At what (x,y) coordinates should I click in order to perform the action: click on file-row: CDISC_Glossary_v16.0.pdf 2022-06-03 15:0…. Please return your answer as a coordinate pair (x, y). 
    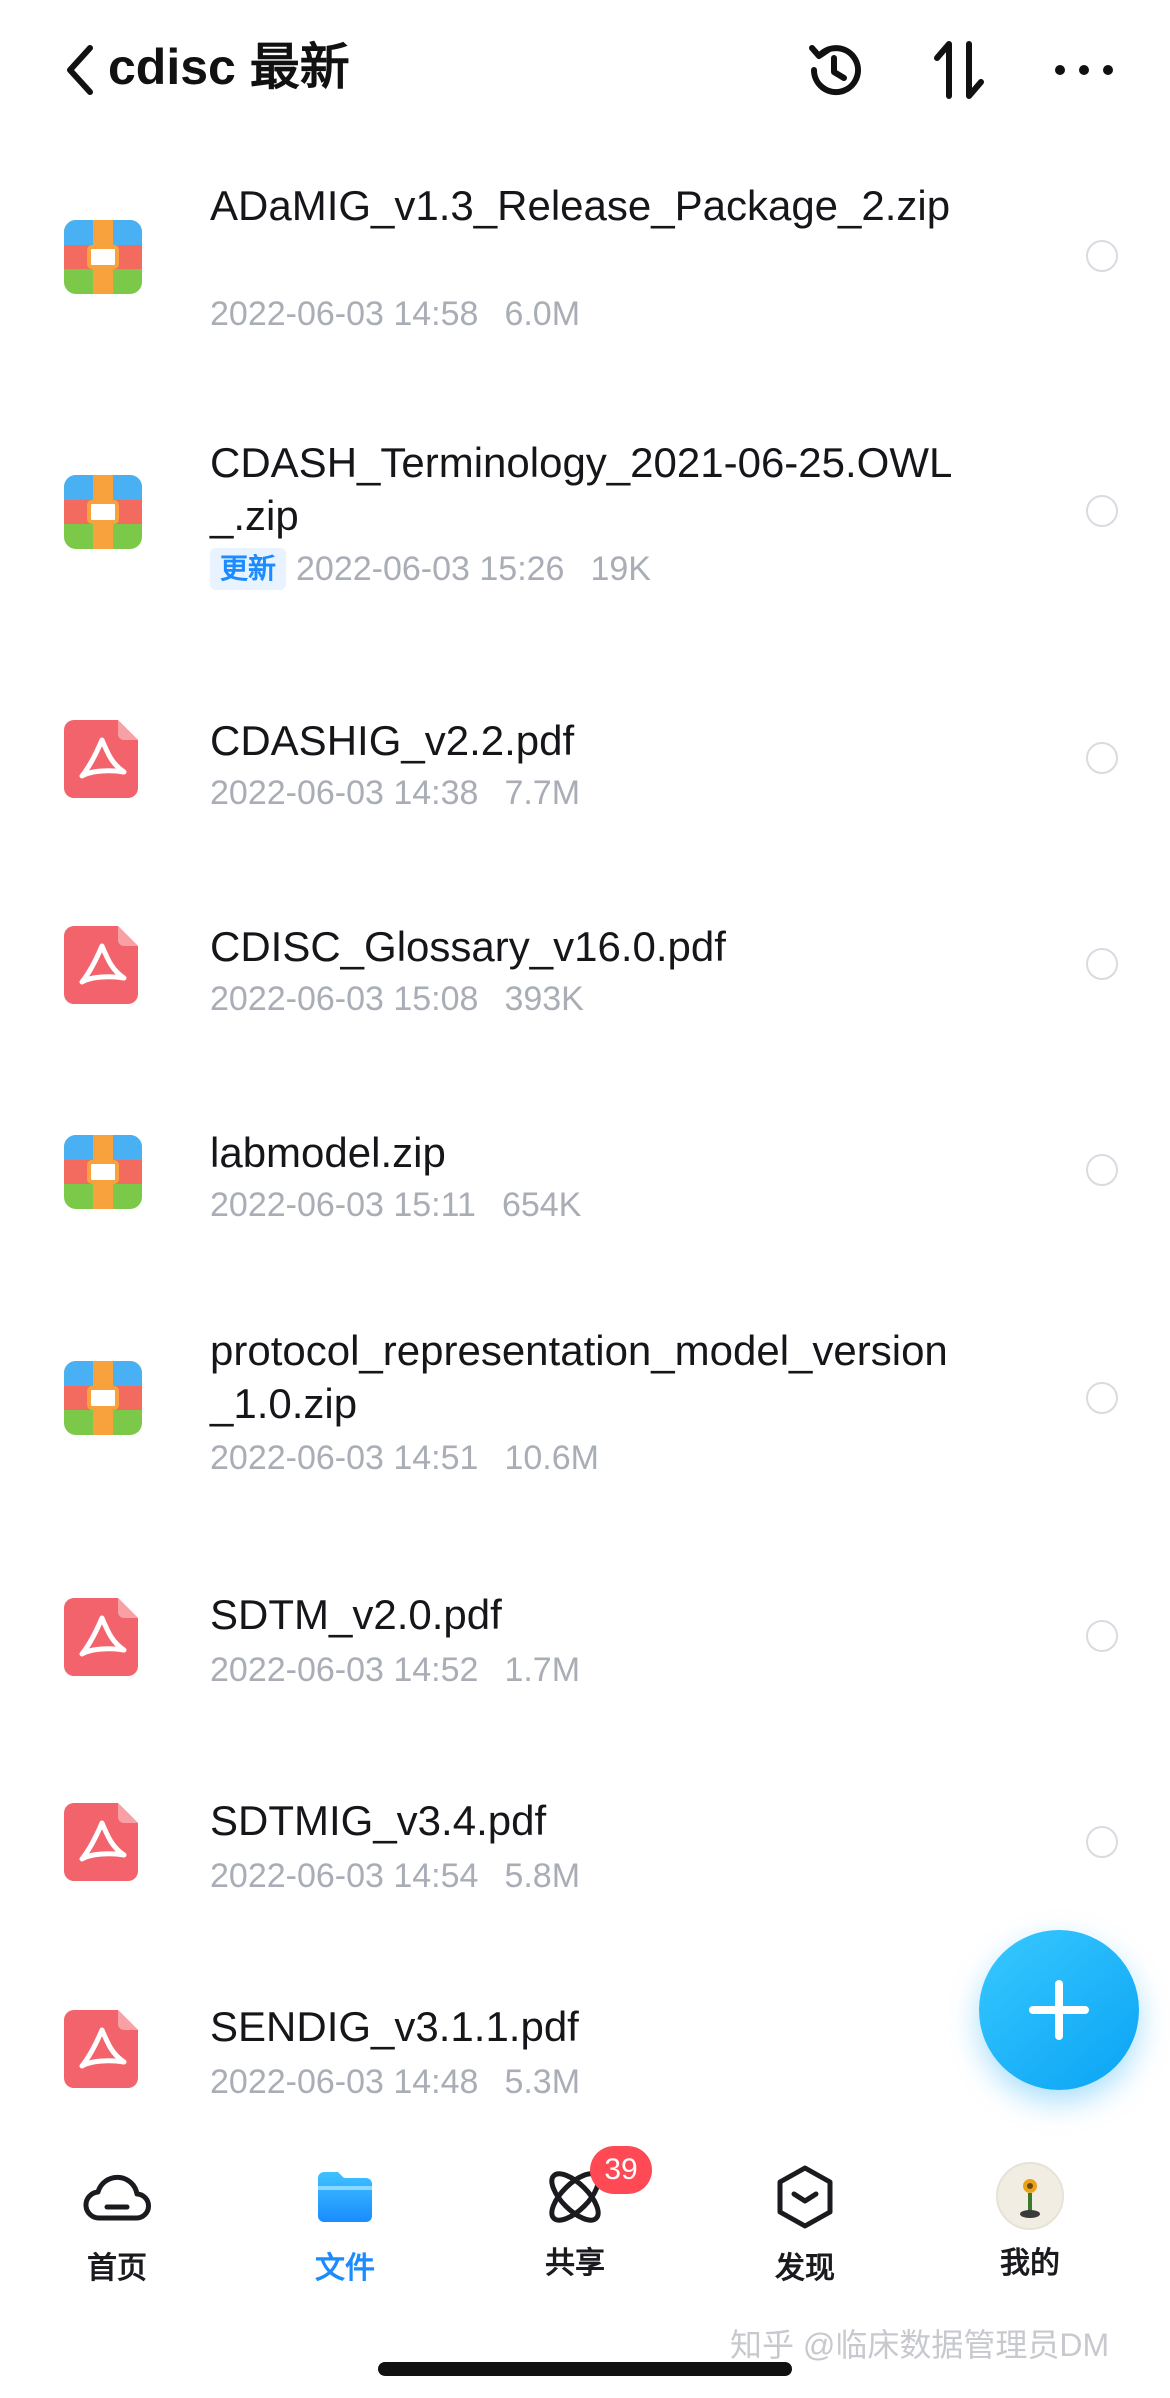
    Looking at the image, I should click on (585, 973).